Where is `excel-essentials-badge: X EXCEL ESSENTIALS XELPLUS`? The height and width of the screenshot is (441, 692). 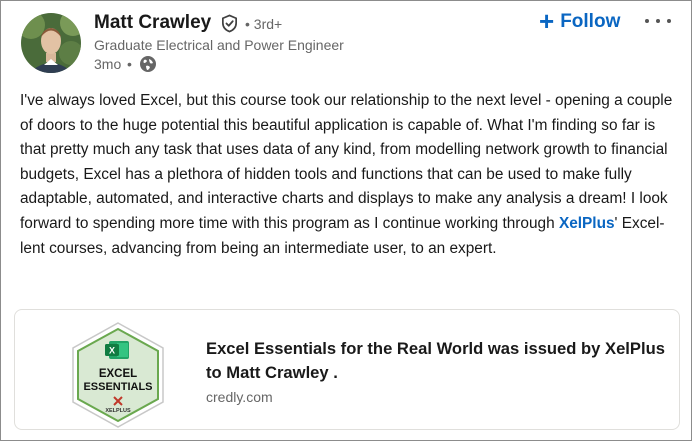 excel-essentials-badge: X EXCEL ESSENTIALS XELPLUS is located at coordinates (118, 375).